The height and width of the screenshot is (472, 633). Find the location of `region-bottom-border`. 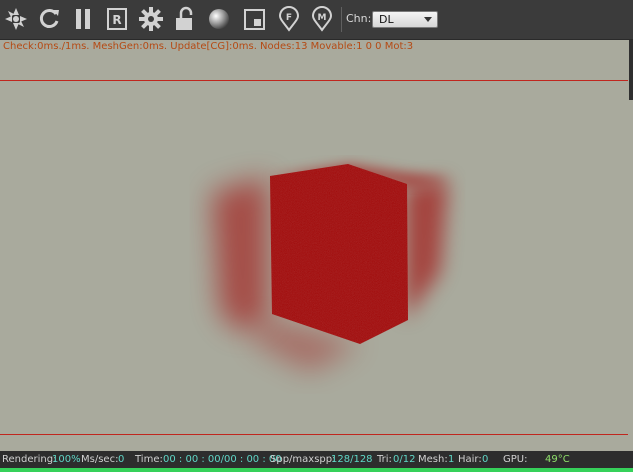

region-bottom-border is located at coordinates (314, 434).